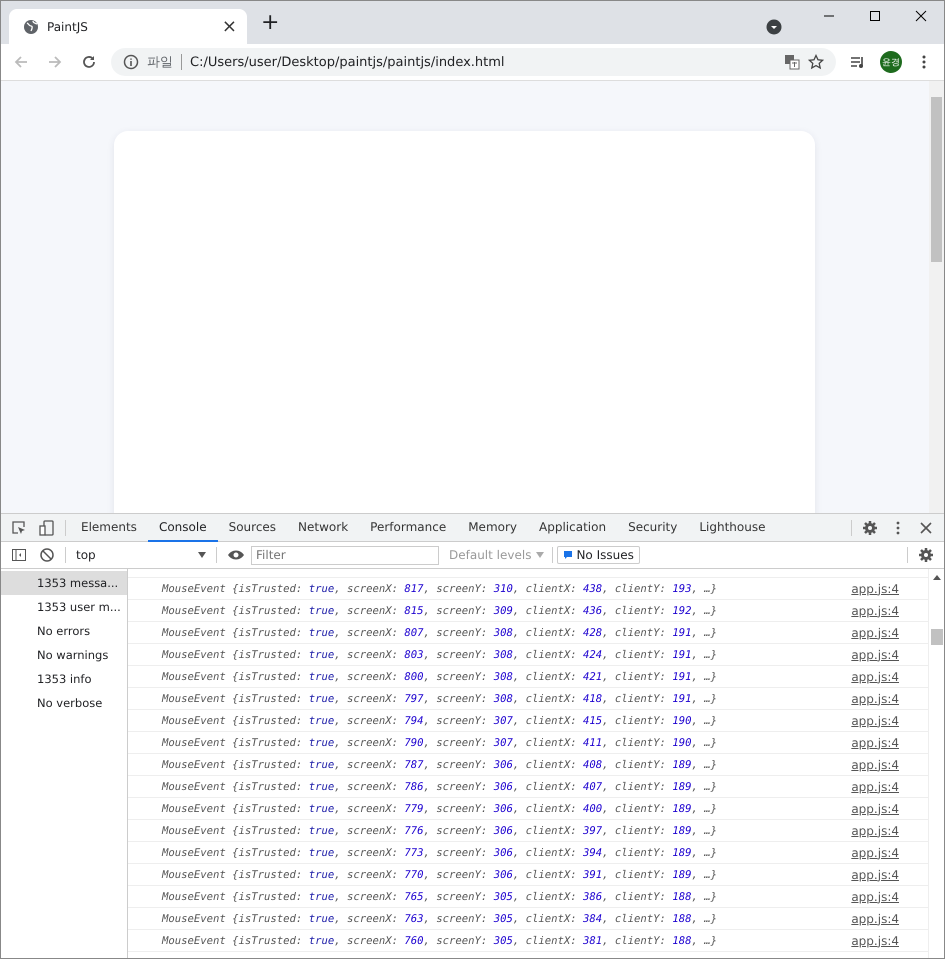  Describe the element at coordinates (68, 27) in the screenshot. I see `tab-title: PaintJS` at that location.